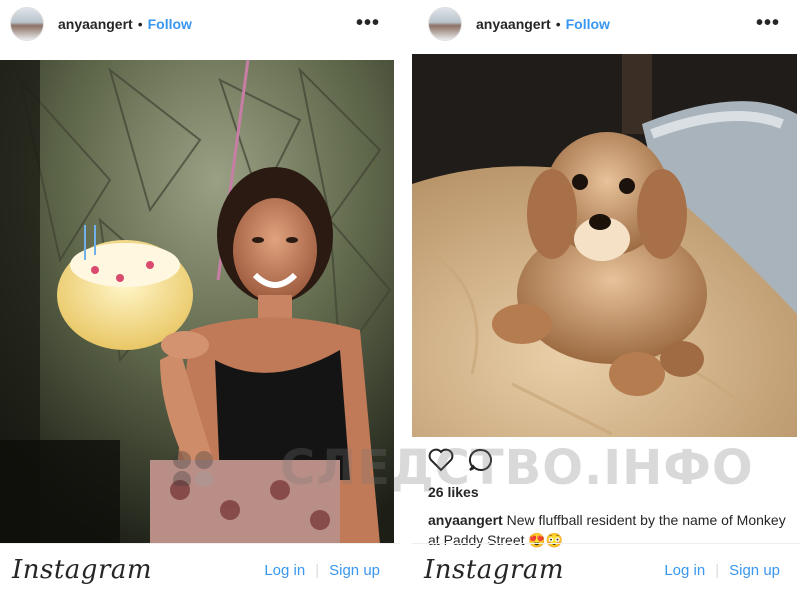 The height and width of the screenshot is (596, 800). What do you see at coordinates (517, 468) in the screenshot?
I see `watermark-text: СЛЕДСТВО.ІНФО` at bounding box center [517, 468].